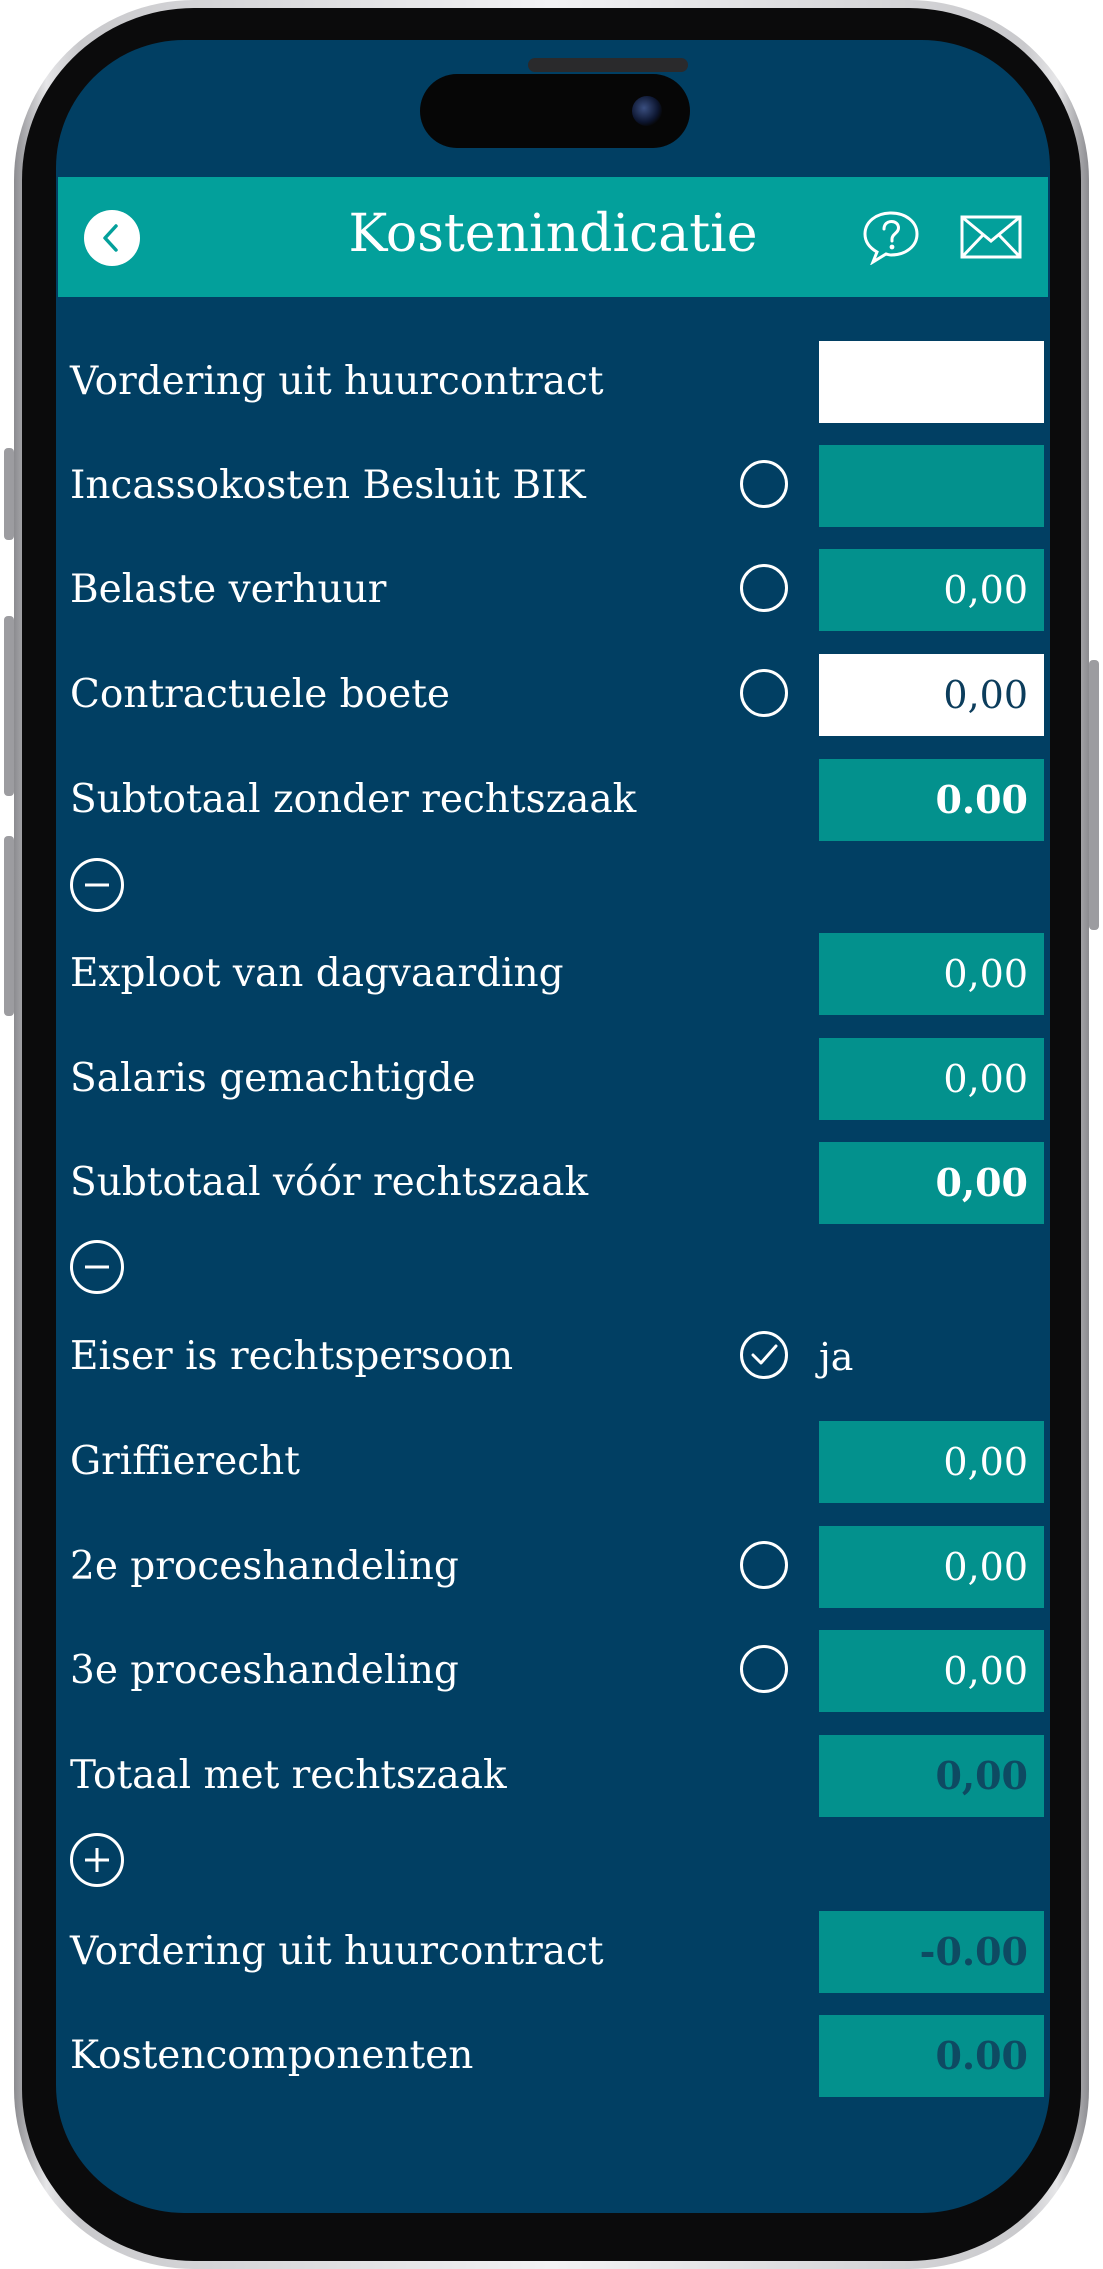 This screenshot has height=2269, width=1103. Describe the element at coordinates (553, 237) in the screenshot. I see `top-bar: Kostenindicatie` at that location.